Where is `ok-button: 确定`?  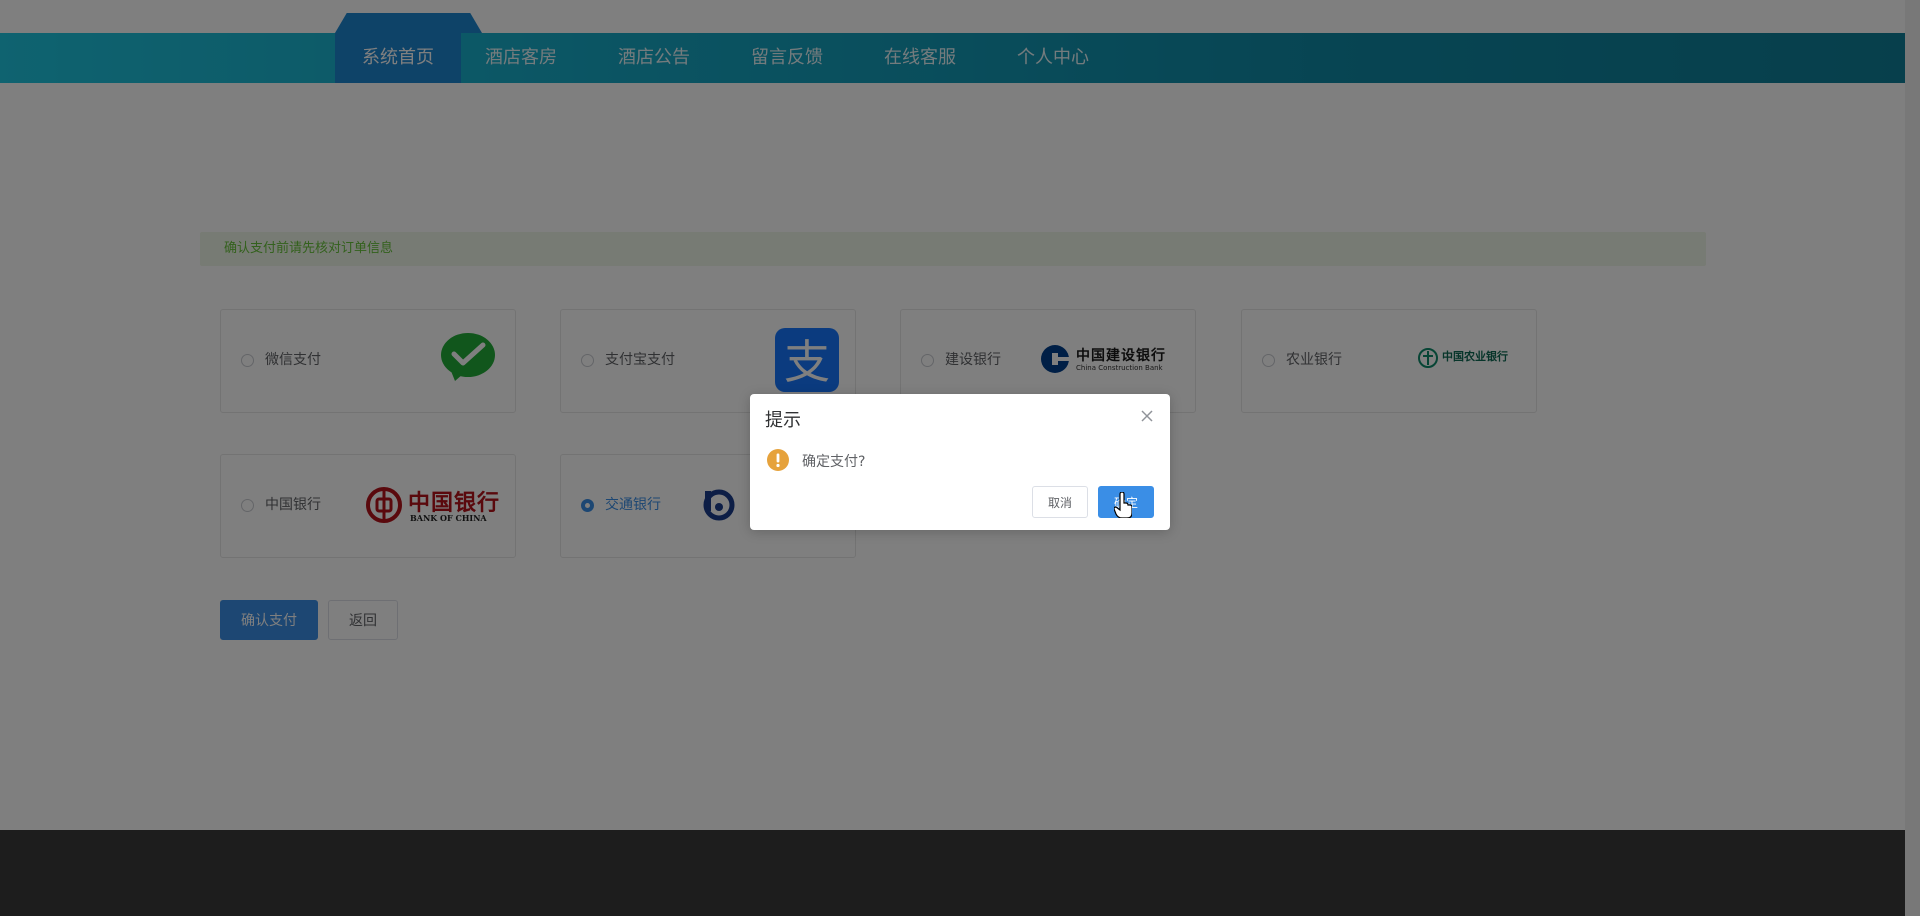 ok-button: 确定 is located at coordinates (1126, 502).